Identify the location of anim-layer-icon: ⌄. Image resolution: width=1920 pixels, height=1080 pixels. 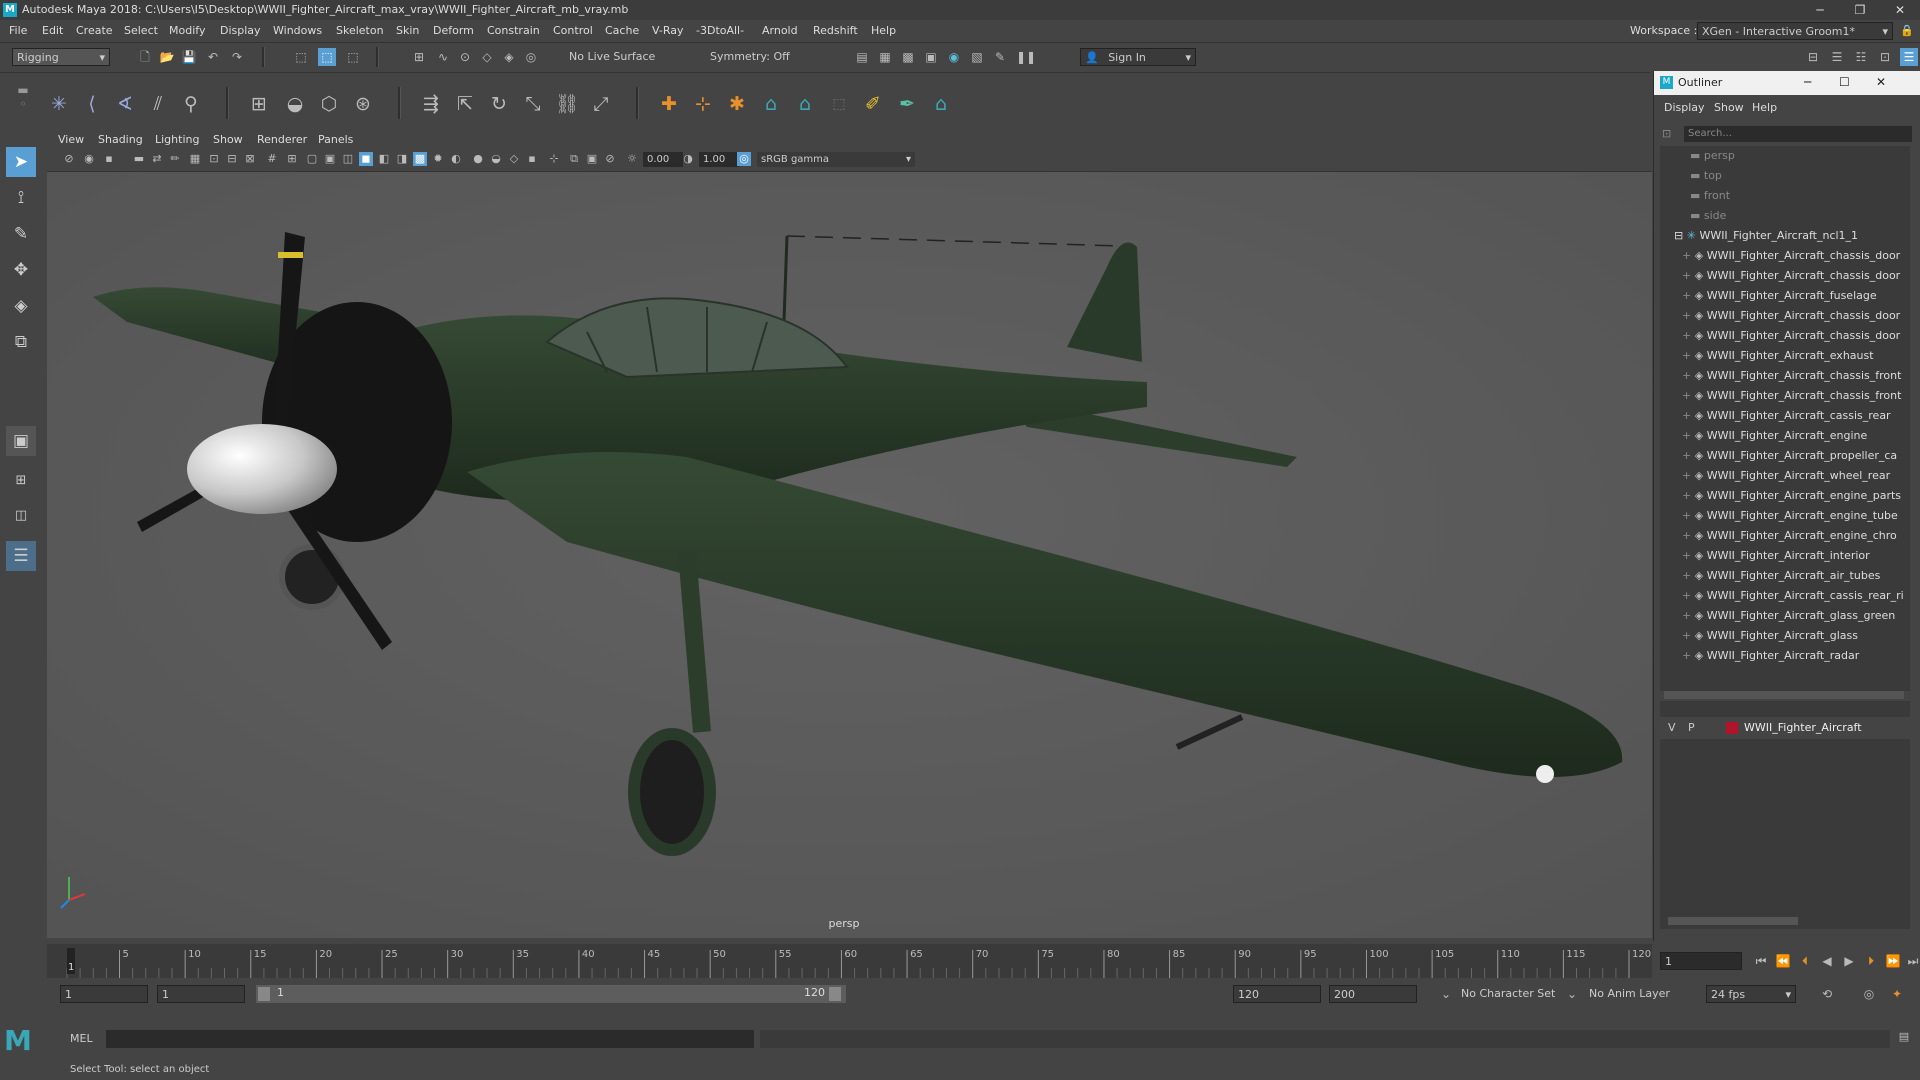
(1572, 994).